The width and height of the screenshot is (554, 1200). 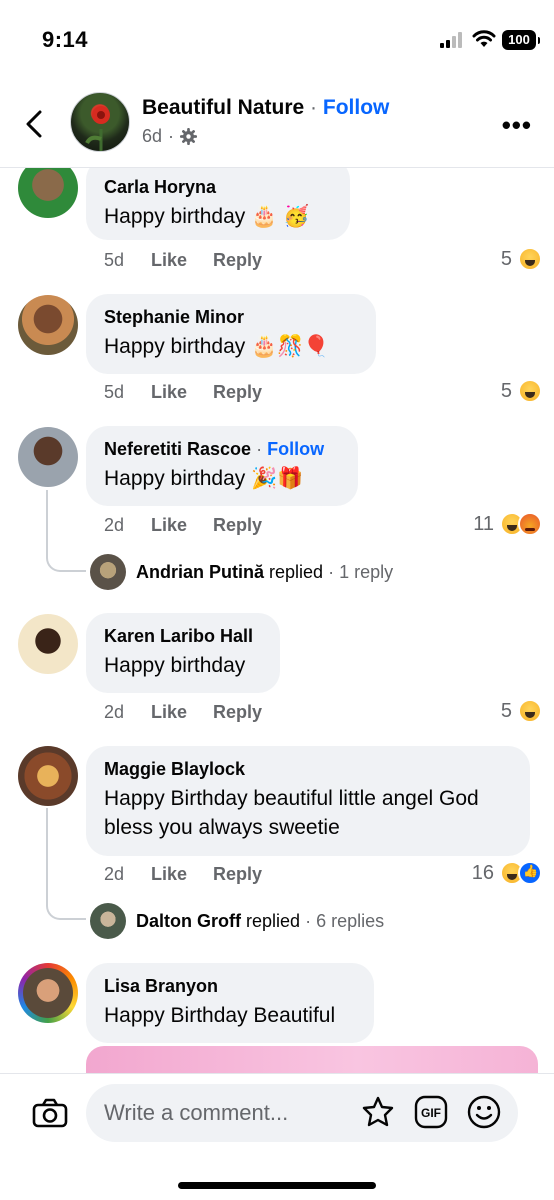 What do you see at coordinates (453, 40) in the screenshot?
I see `signal-icon` at bounding box center [453, 40].